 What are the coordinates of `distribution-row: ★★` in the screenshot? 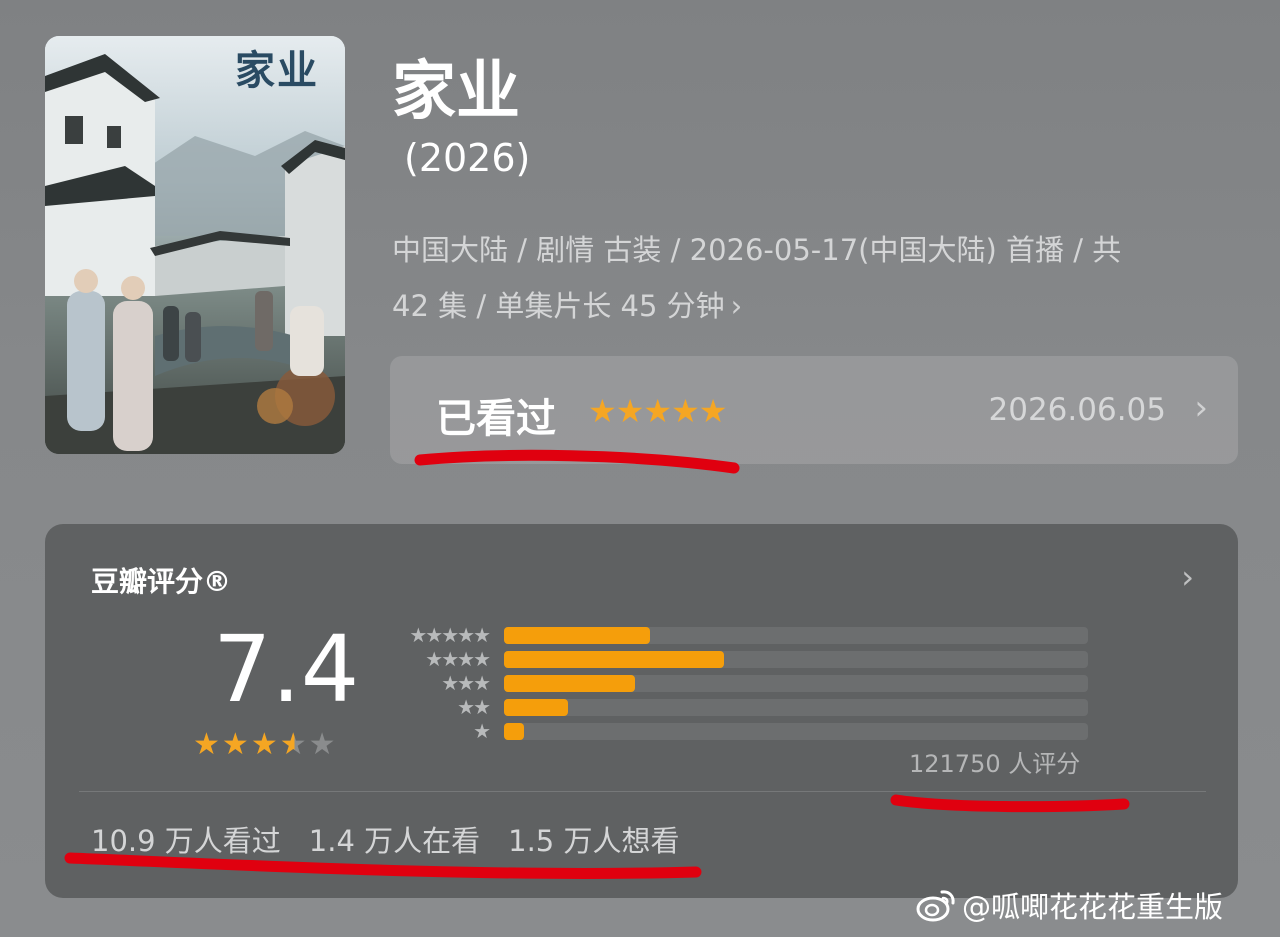 It's located at (745, 708).